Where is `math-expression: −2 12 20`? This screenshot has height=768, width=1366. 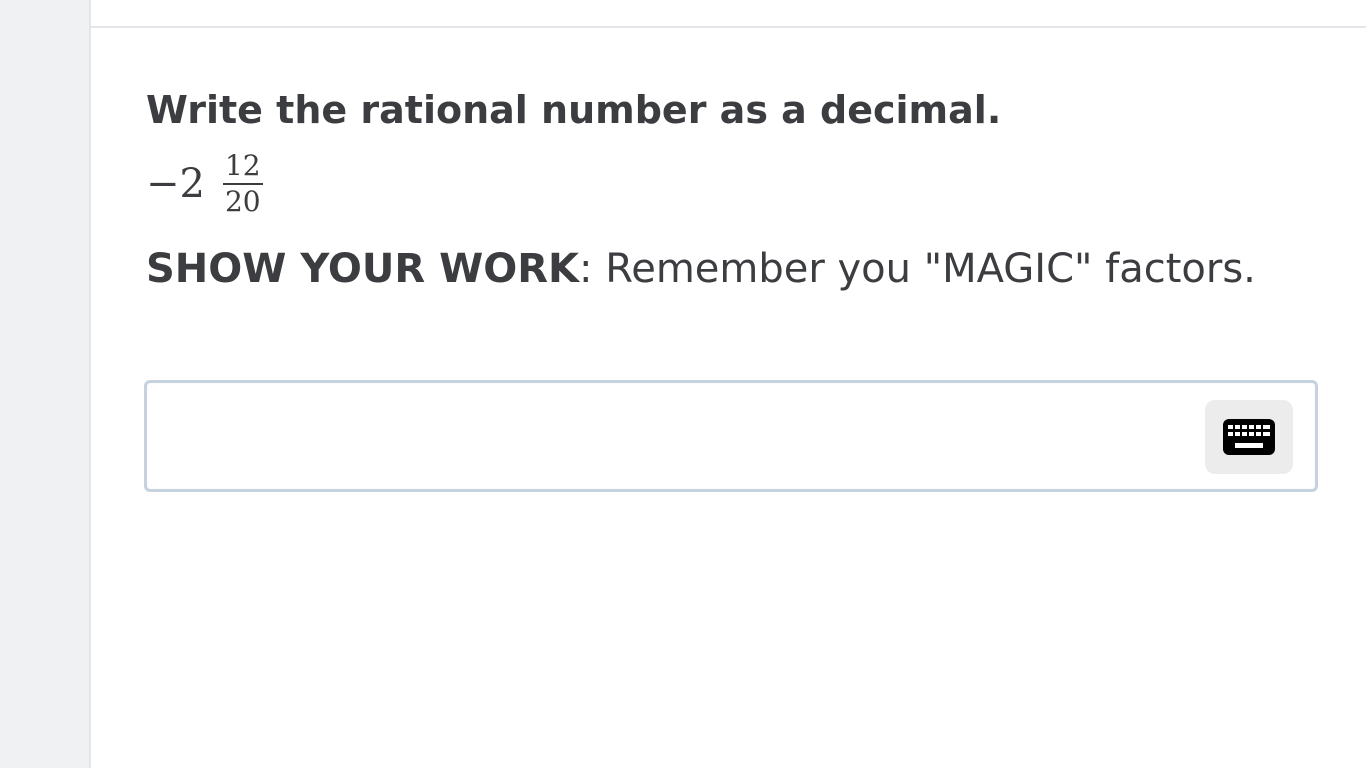 math-expression: −2 12 20 is located at coordinates (701, 184).